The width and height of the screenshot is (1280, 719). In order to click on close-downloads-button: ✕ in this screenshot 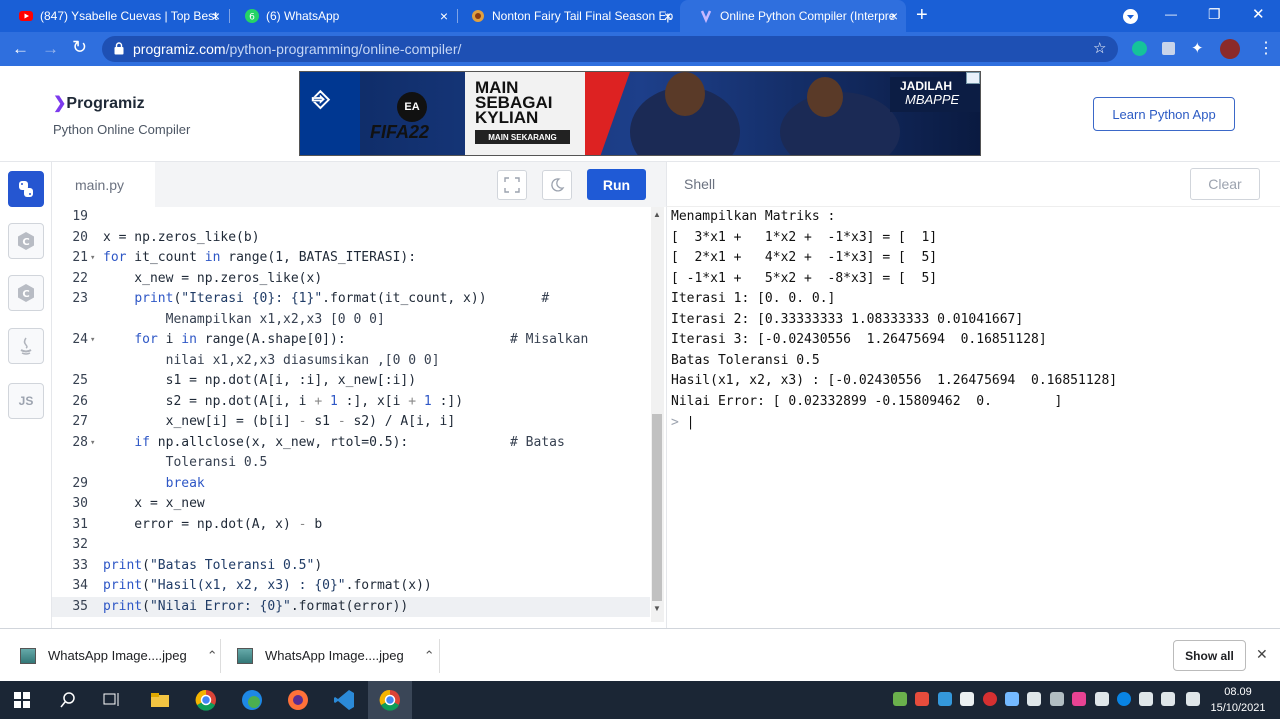, I will do `click(1262, 654)`.